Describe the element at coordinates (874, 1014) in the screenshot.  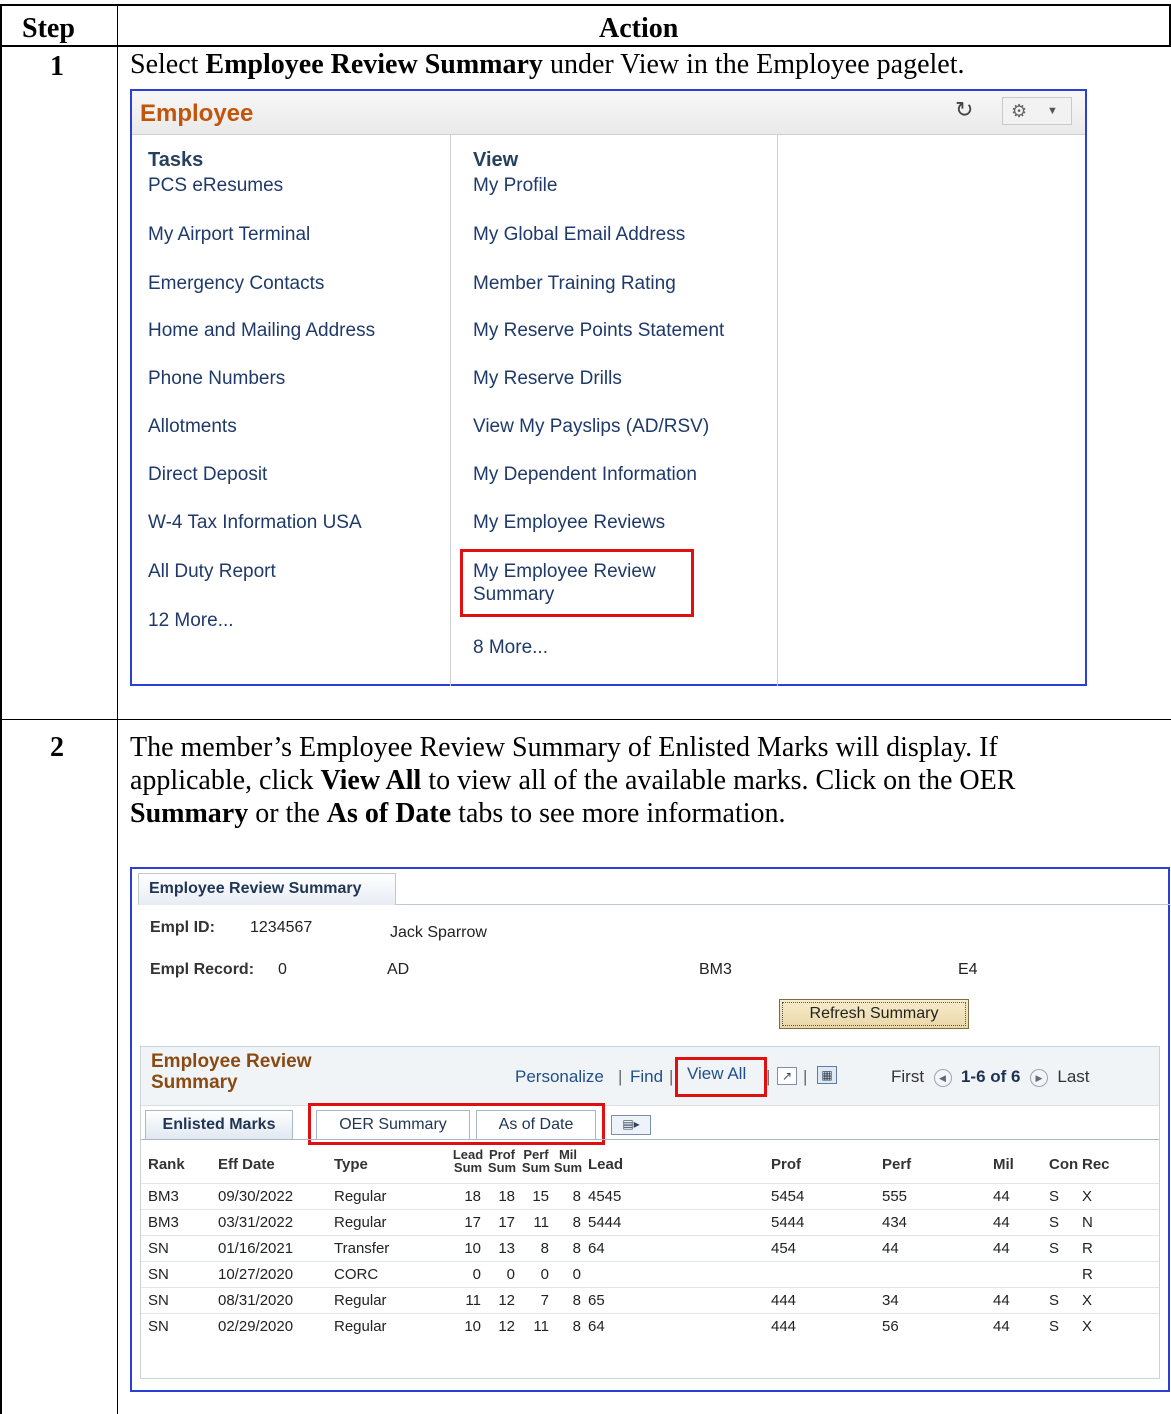
I see `refresh-summary-button: Refresh Summary` at that location.